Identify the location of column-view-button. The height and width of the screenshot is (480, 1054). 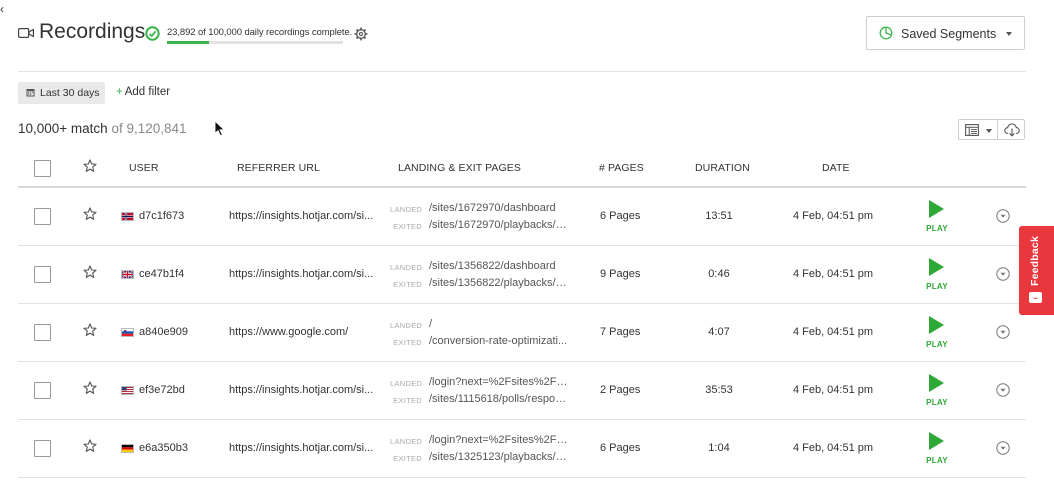
(978, 129).